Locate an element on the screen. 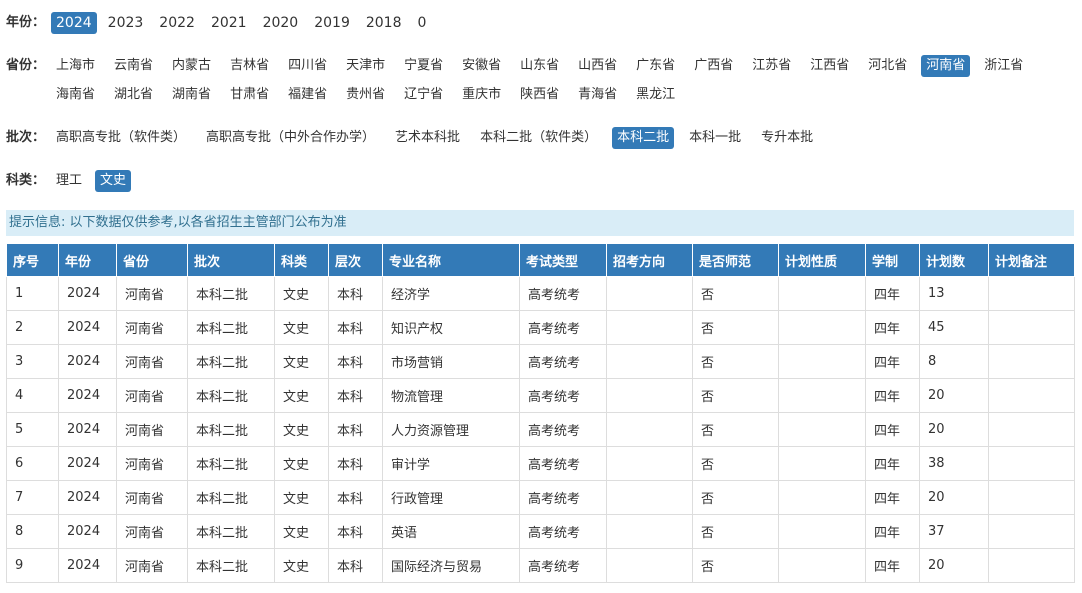 This screenshot has height=593, width=1082. filter-year-option: 2024 is located at coordinates (74, 23).